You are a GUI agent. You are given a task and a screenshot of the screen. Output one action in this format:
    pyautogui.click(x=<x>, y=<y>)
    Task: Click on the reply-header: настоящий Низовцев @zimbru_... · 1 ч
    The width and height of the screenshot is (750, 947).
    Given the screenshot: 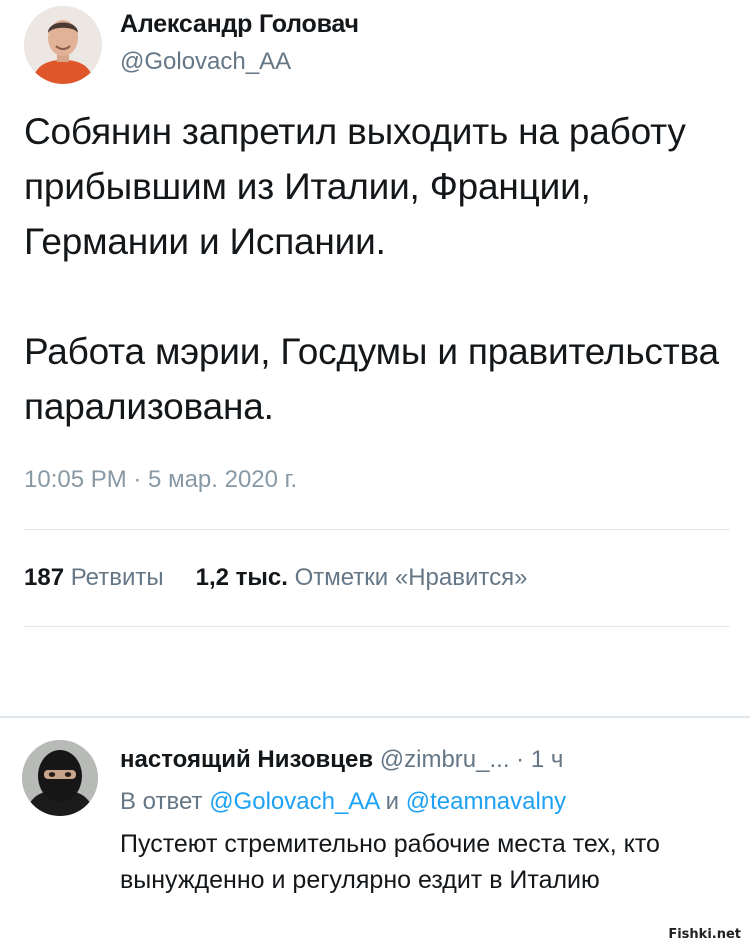 What is the action you would take?
    pyautogui.click(x=341, y=760)
    